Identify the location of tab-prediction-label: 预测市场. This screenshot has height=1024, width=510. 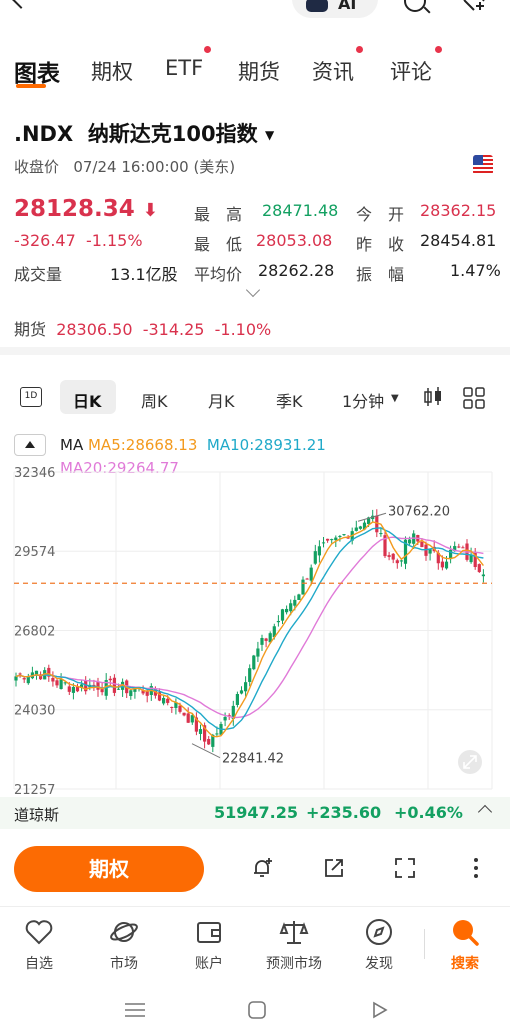
(294, 964).